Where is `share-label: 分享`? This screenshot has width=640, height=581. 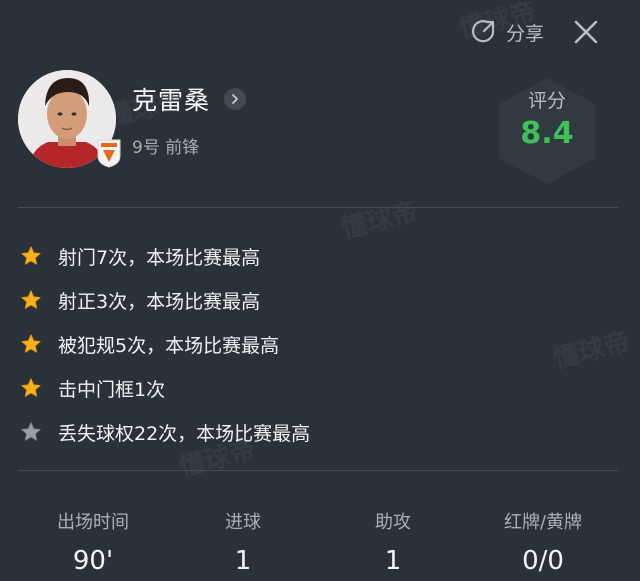
share-label: 分享 is located at coordinates (524, 33).